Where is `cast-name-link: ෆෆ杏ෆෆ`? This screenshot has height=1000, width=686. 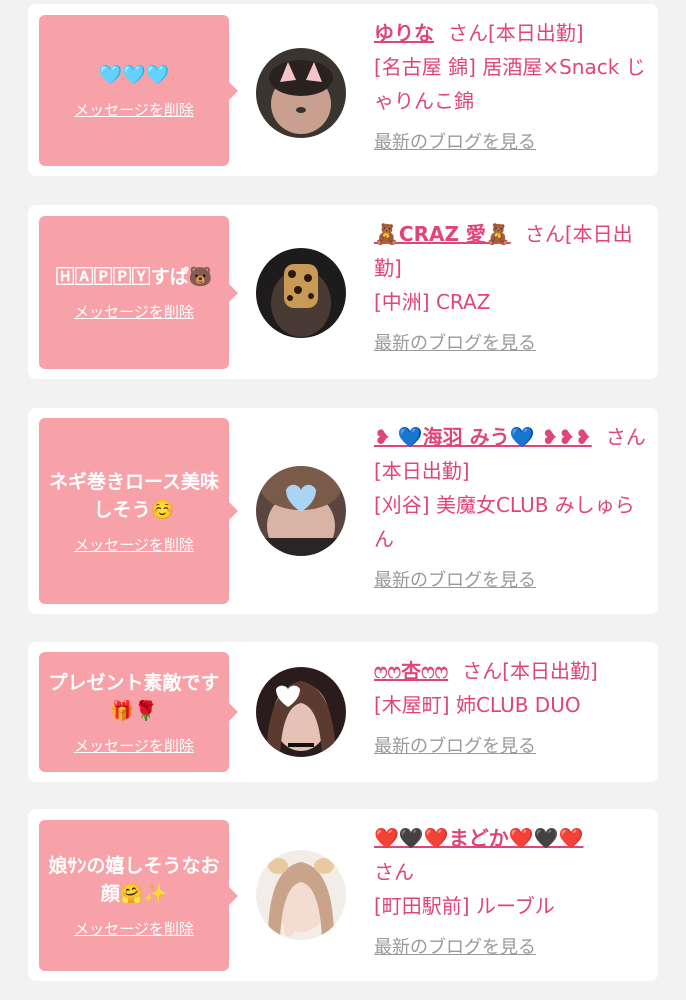 cast-name-link: ෆෆ杏ෆෆ is located at coordinates (411, 671).